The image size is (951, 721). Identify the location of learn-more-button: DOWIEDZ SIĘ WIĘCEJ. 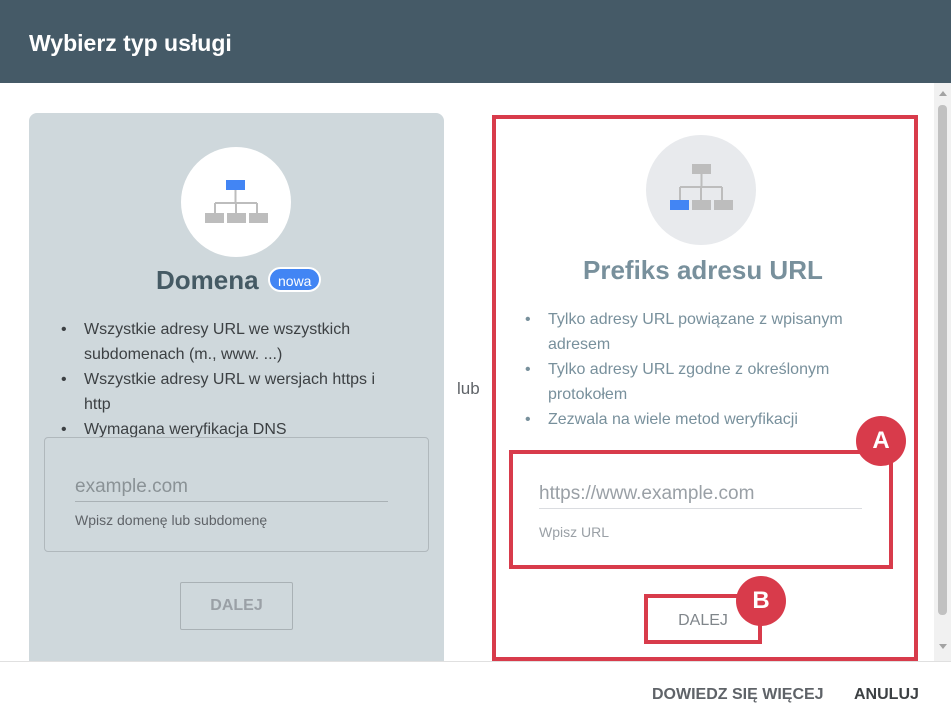
(738, 695).